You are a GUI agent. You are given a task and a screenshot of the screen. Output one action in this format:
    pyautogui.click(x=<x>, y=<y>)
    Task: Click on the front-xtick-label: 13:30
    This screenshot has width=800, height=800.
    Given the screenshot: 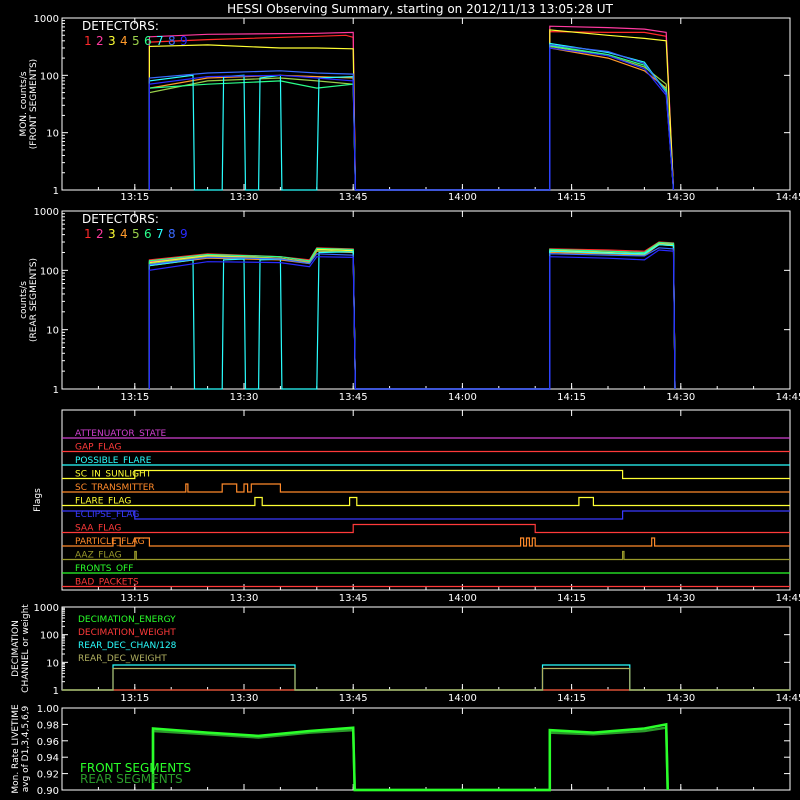 What is the action you would take?
    pyautogui.click(x=244, y=197)
    